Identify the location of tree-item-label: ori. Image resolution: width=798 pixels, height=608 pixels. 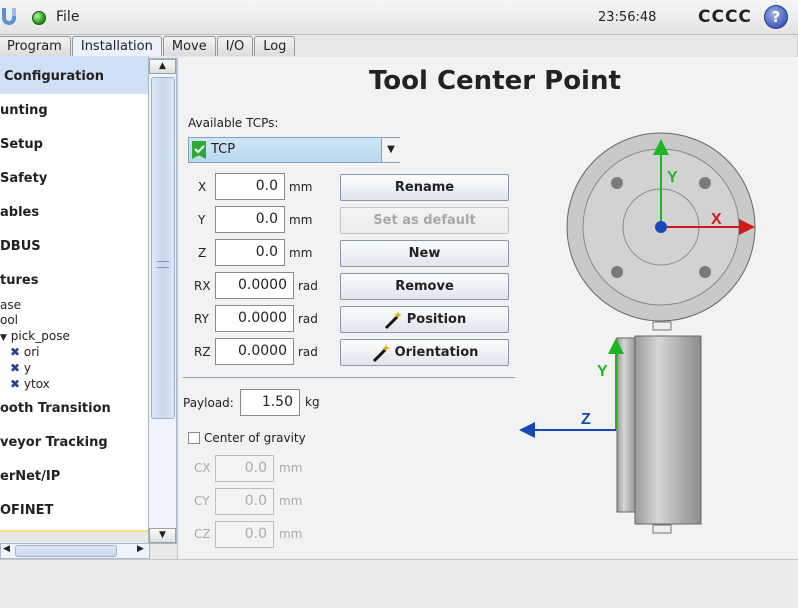
(31, 352).